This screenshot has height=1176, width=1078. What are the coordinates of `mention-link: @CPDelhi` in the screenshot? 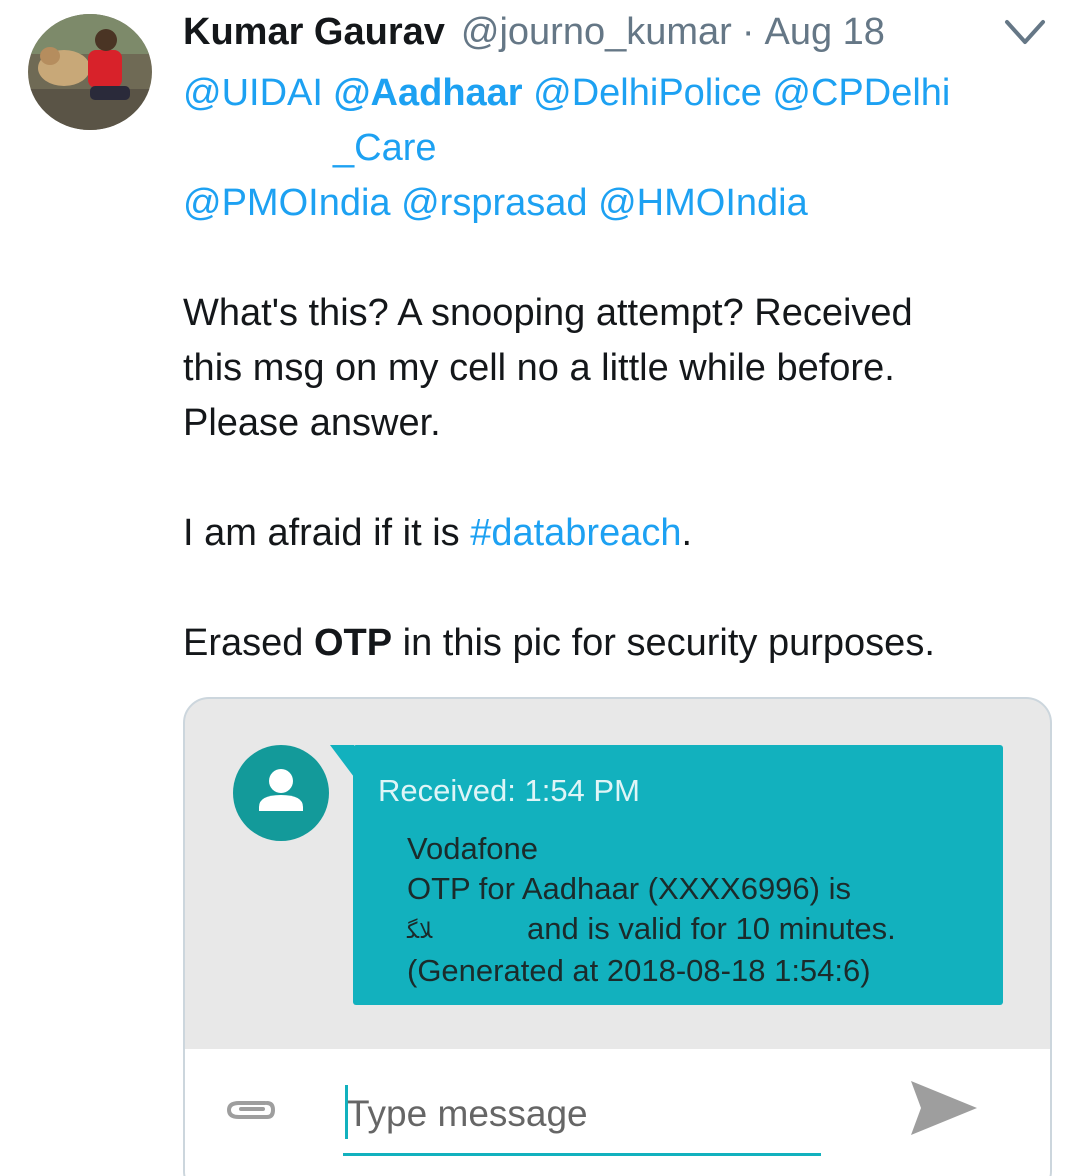 It's located at (861, 93).